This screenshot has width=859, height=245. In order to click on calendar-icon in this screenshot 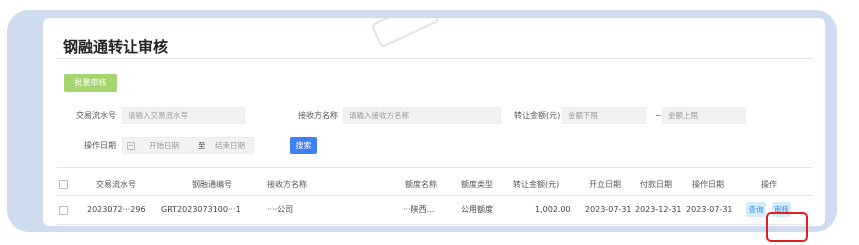, I will do `click(131, 146)`.